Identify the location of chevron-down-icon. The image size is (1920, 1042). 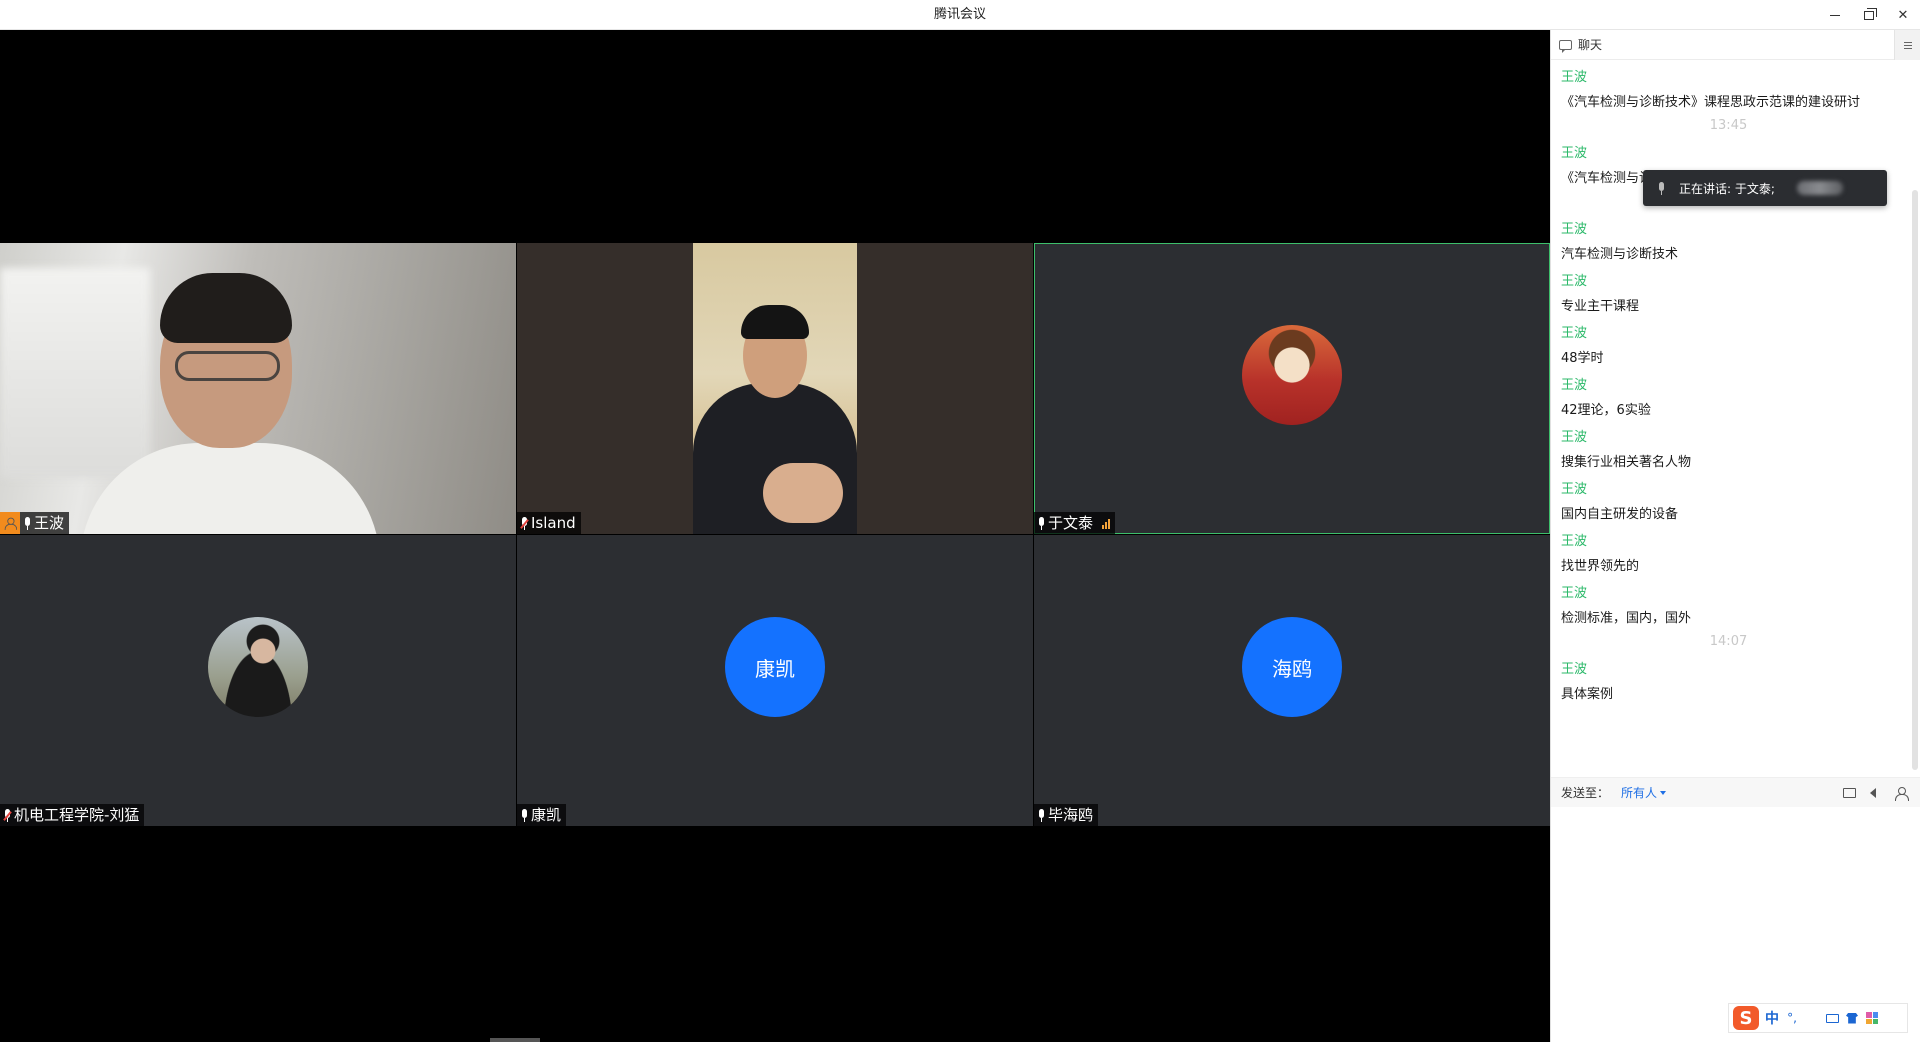
(1663, 792).